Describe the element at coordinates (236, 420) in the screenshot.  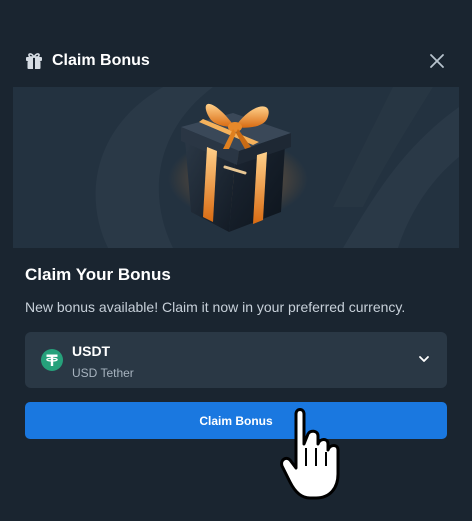
I see `claim-bonus-button: Claim Bonus` at that location.